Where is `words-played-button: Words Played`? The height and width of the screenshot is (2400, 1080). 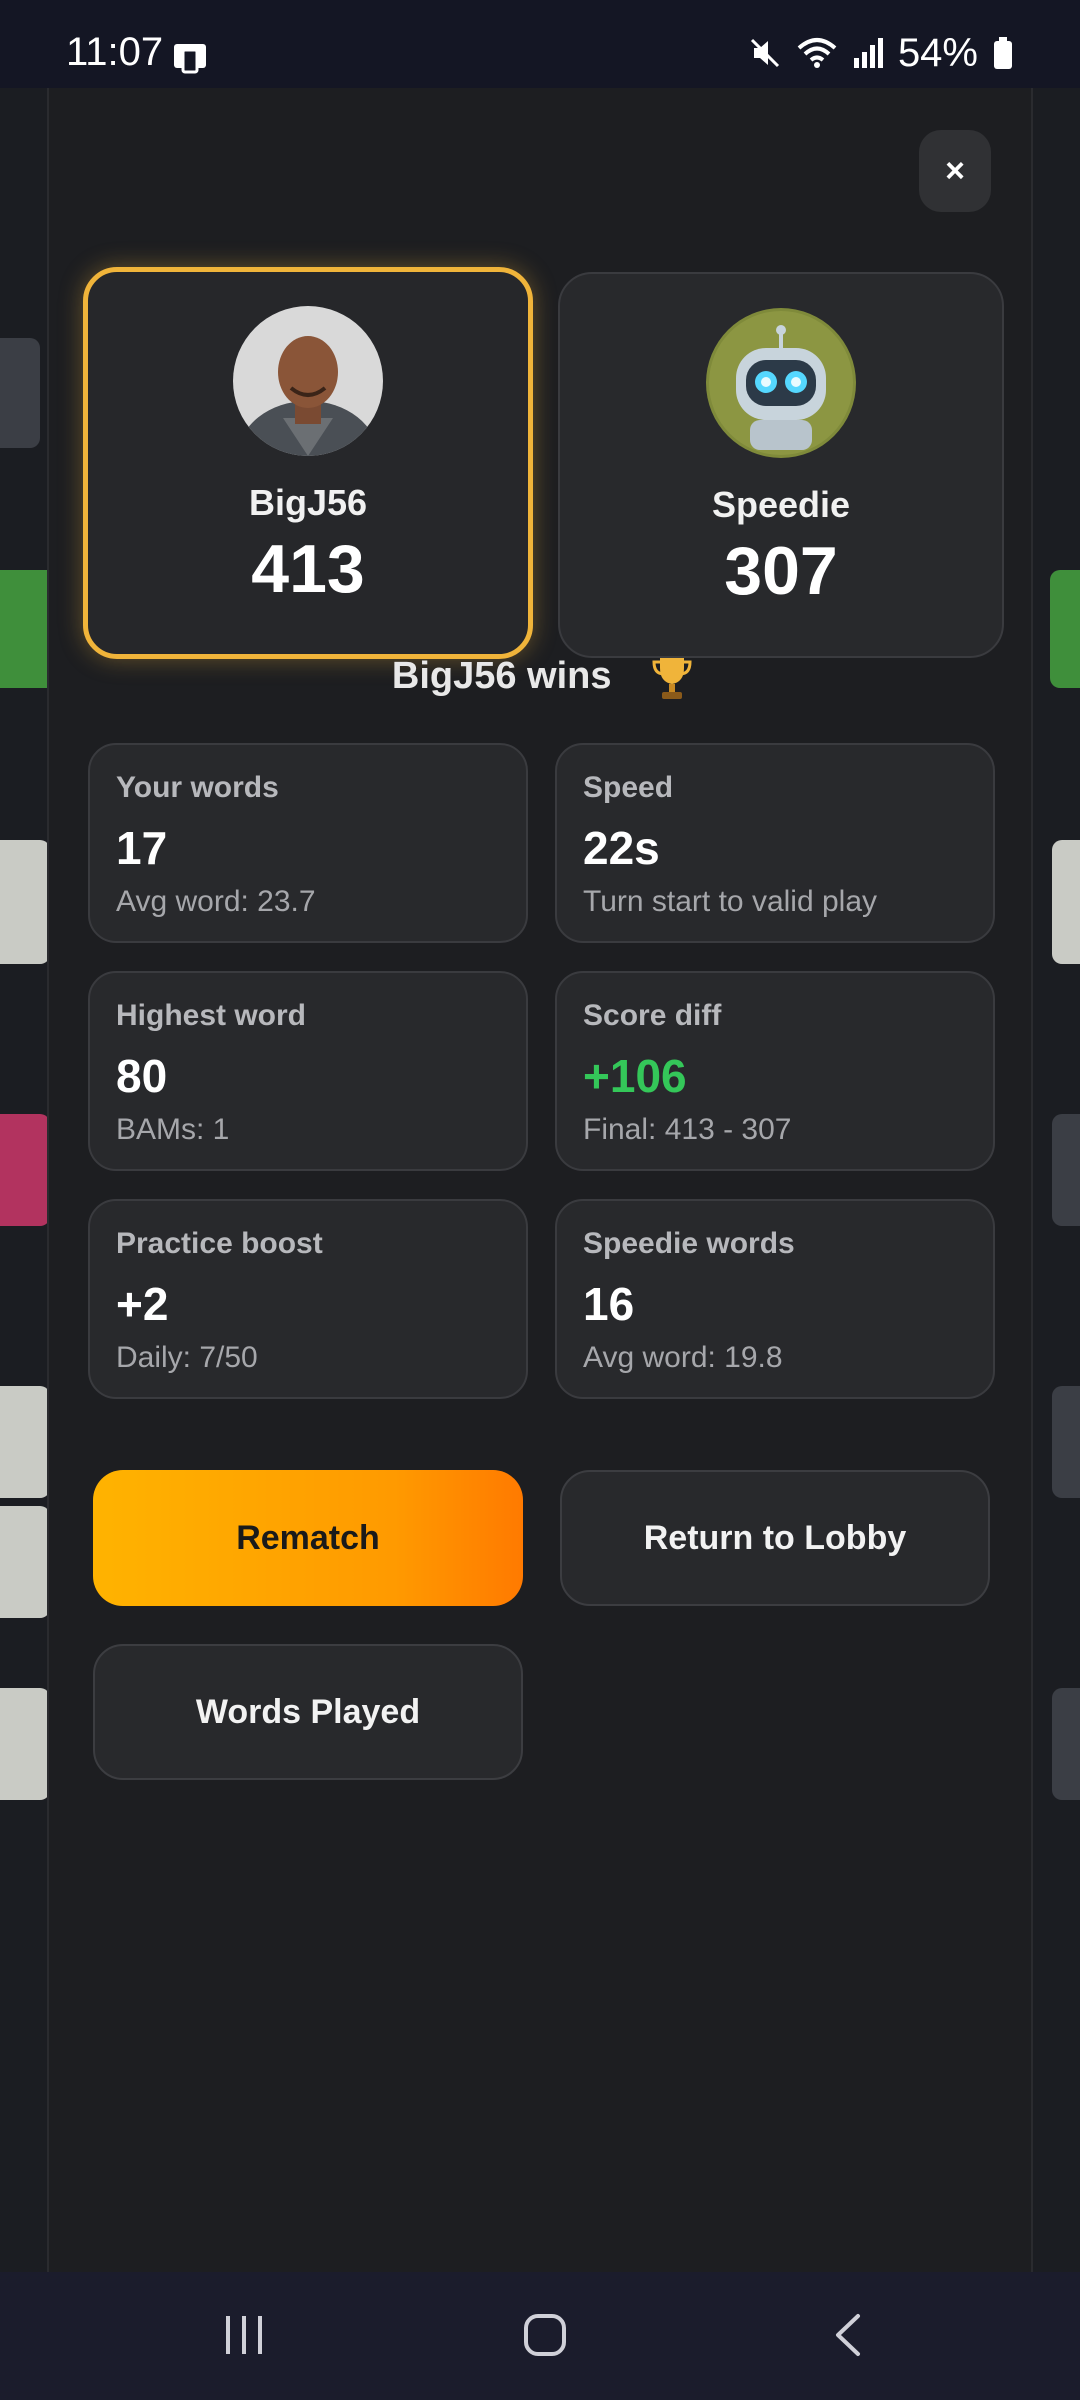 words-played-button: Words Played is located at coordinates (308, 1712).